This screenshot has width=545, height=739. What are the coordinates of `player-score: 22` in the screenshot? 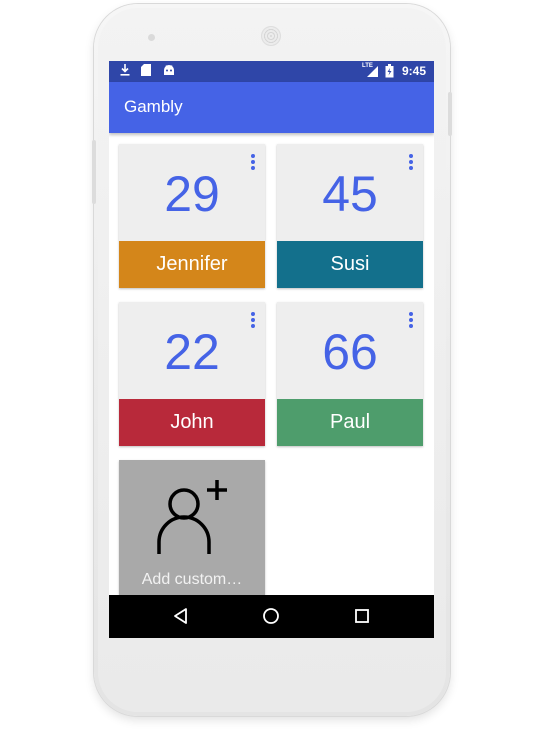 It's located at (192, 352).